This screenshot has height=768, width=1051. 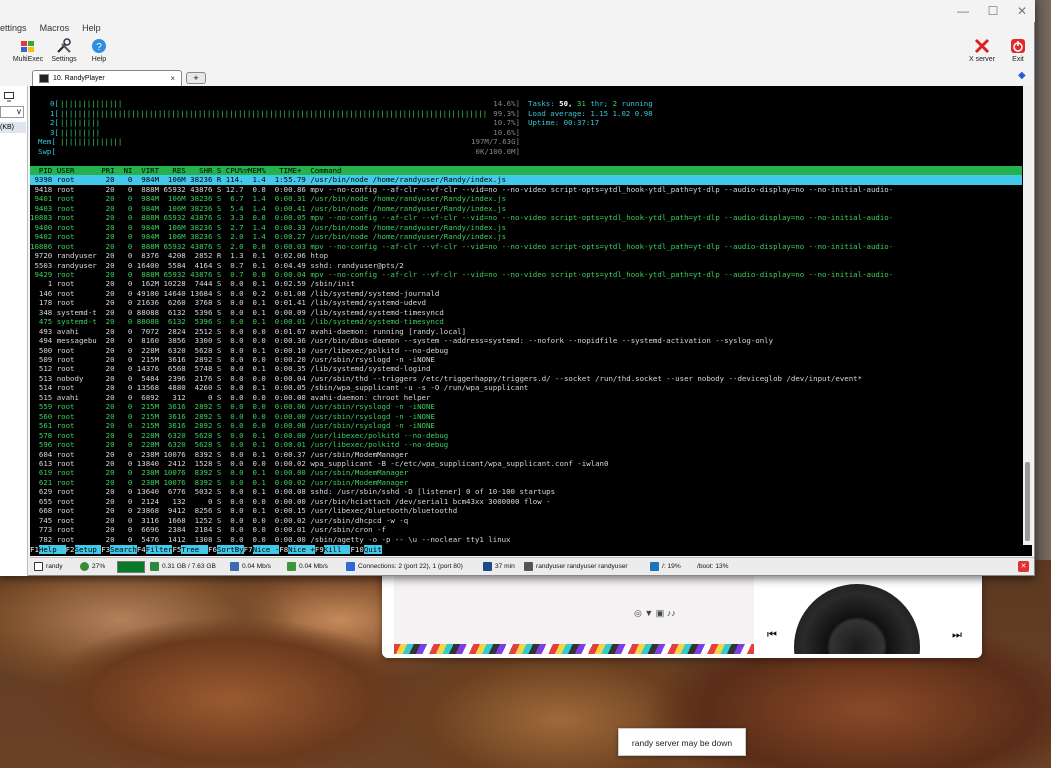 I want to click on maximize-icon: ☐, so click(x=993, y=11).